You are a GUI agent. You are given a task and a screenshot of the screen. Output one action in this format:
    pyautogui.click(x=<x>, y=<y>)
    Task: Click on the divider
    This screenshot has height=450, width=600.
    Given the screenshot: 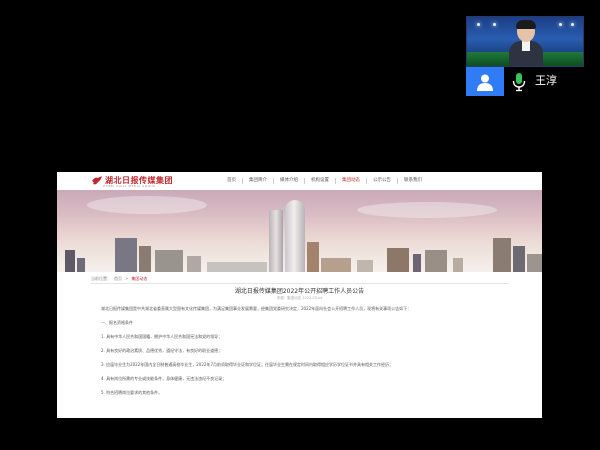 What is the action you would take?
    pyautogui.click(x=300, y=283)
    